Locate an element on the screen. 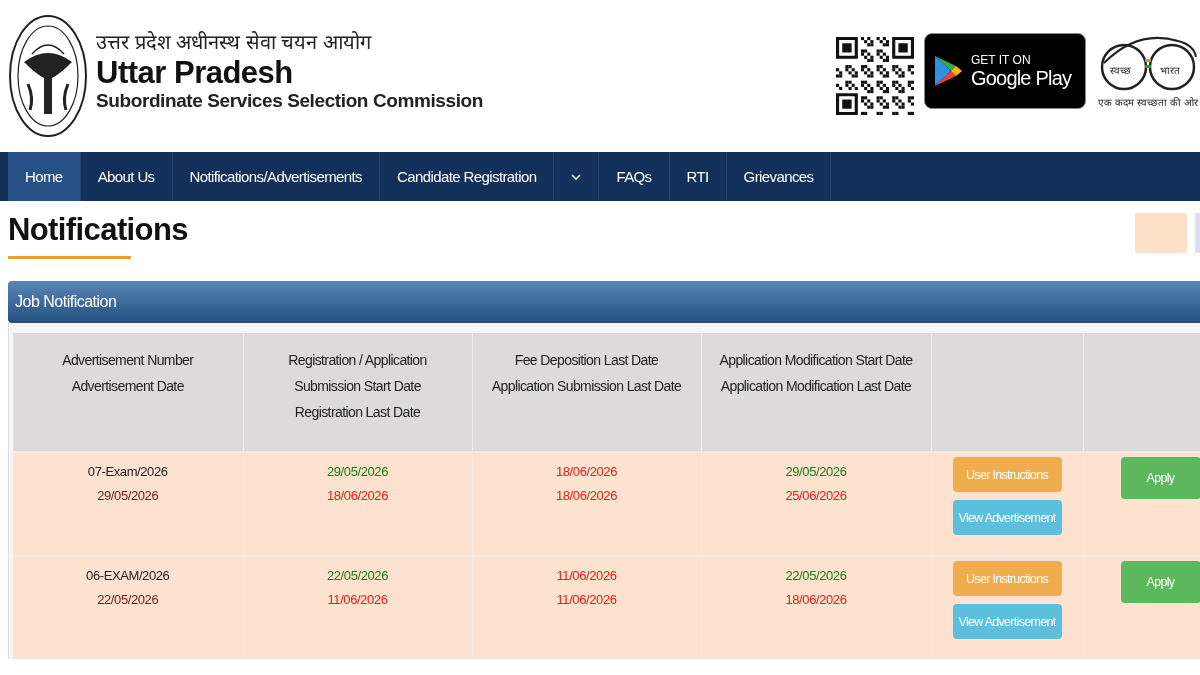 The width and height of the screenshot is (1200, 675). panel-title: Job Notification is located at coordinates (66, 302).